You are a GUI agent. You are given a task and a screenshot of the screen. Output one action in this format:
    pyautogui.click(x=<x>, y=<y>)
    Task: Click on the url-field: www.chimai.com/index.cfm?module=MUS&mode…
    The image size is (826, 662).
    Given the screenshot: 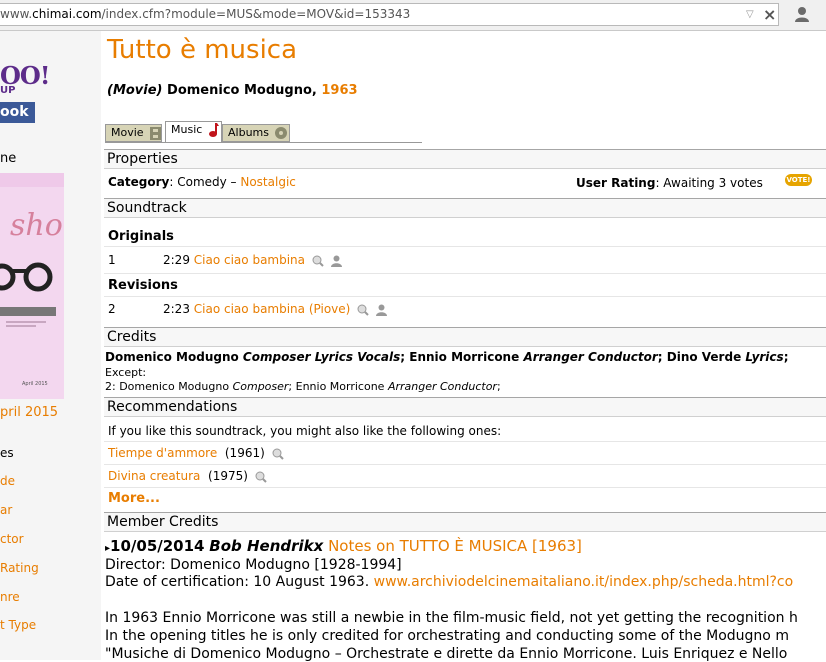 What is the action you would take?
    pyautogui.click(x=389, y=14)
    